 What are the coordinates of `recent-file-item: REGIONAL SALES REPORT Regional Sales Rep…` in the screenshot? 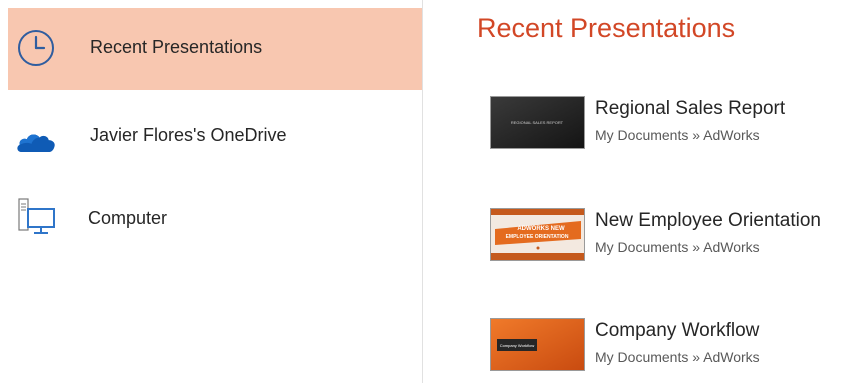 It's located at (677, 124).